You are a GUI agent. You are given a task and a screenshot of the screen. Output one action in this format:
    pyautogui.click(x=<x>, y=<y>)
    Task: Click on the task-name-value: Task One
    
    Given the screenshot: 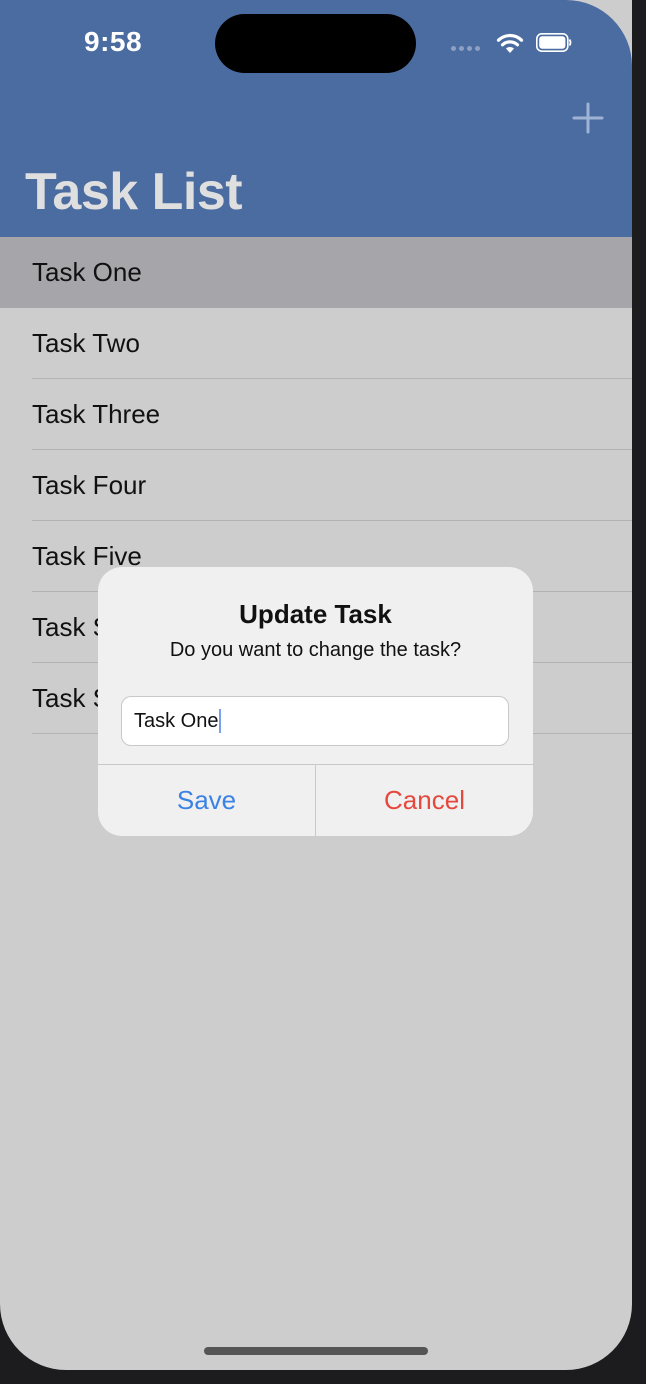 What is the action you would take?
    pyautogui.click(x=176, y=720)
    